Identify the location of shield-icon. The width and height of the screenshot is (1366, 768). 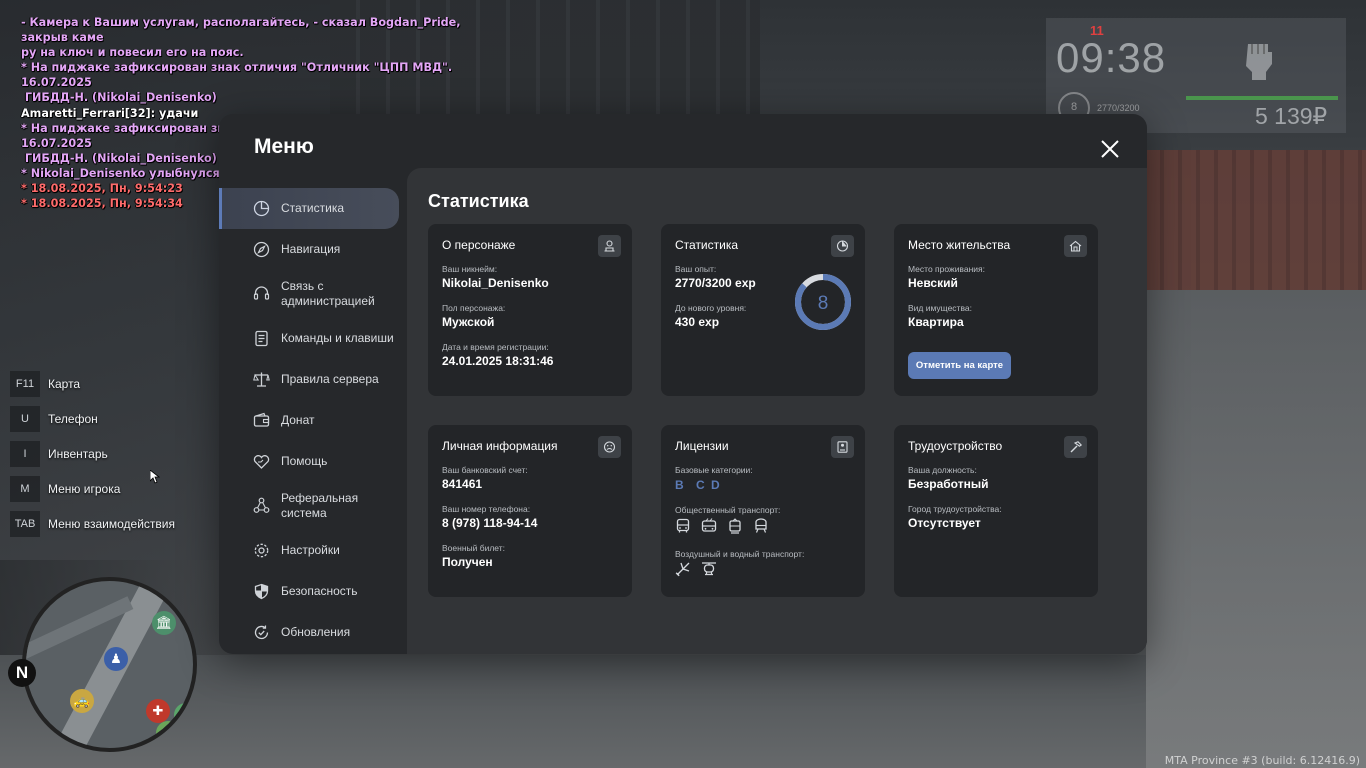
(261, 591).